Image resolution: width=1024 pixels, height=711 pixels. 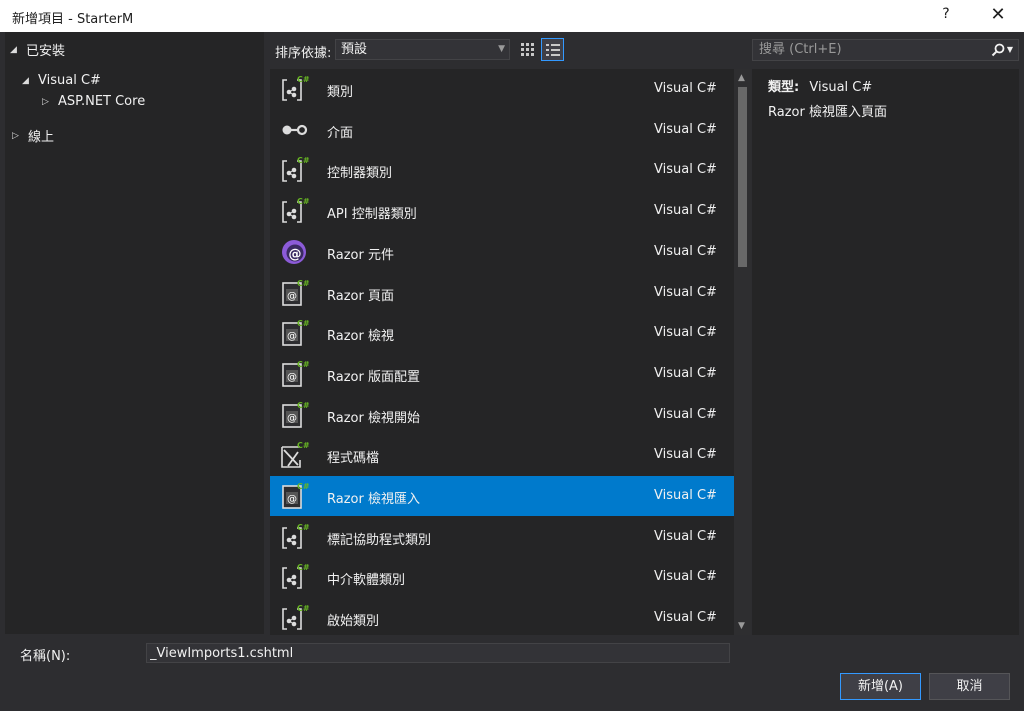 What do you see at coordinates (502, 496) in the screenshot?
I see `template-list-item: @ C# Razor 檢視匯入 Visual C#` at bounding box center [502, 496].